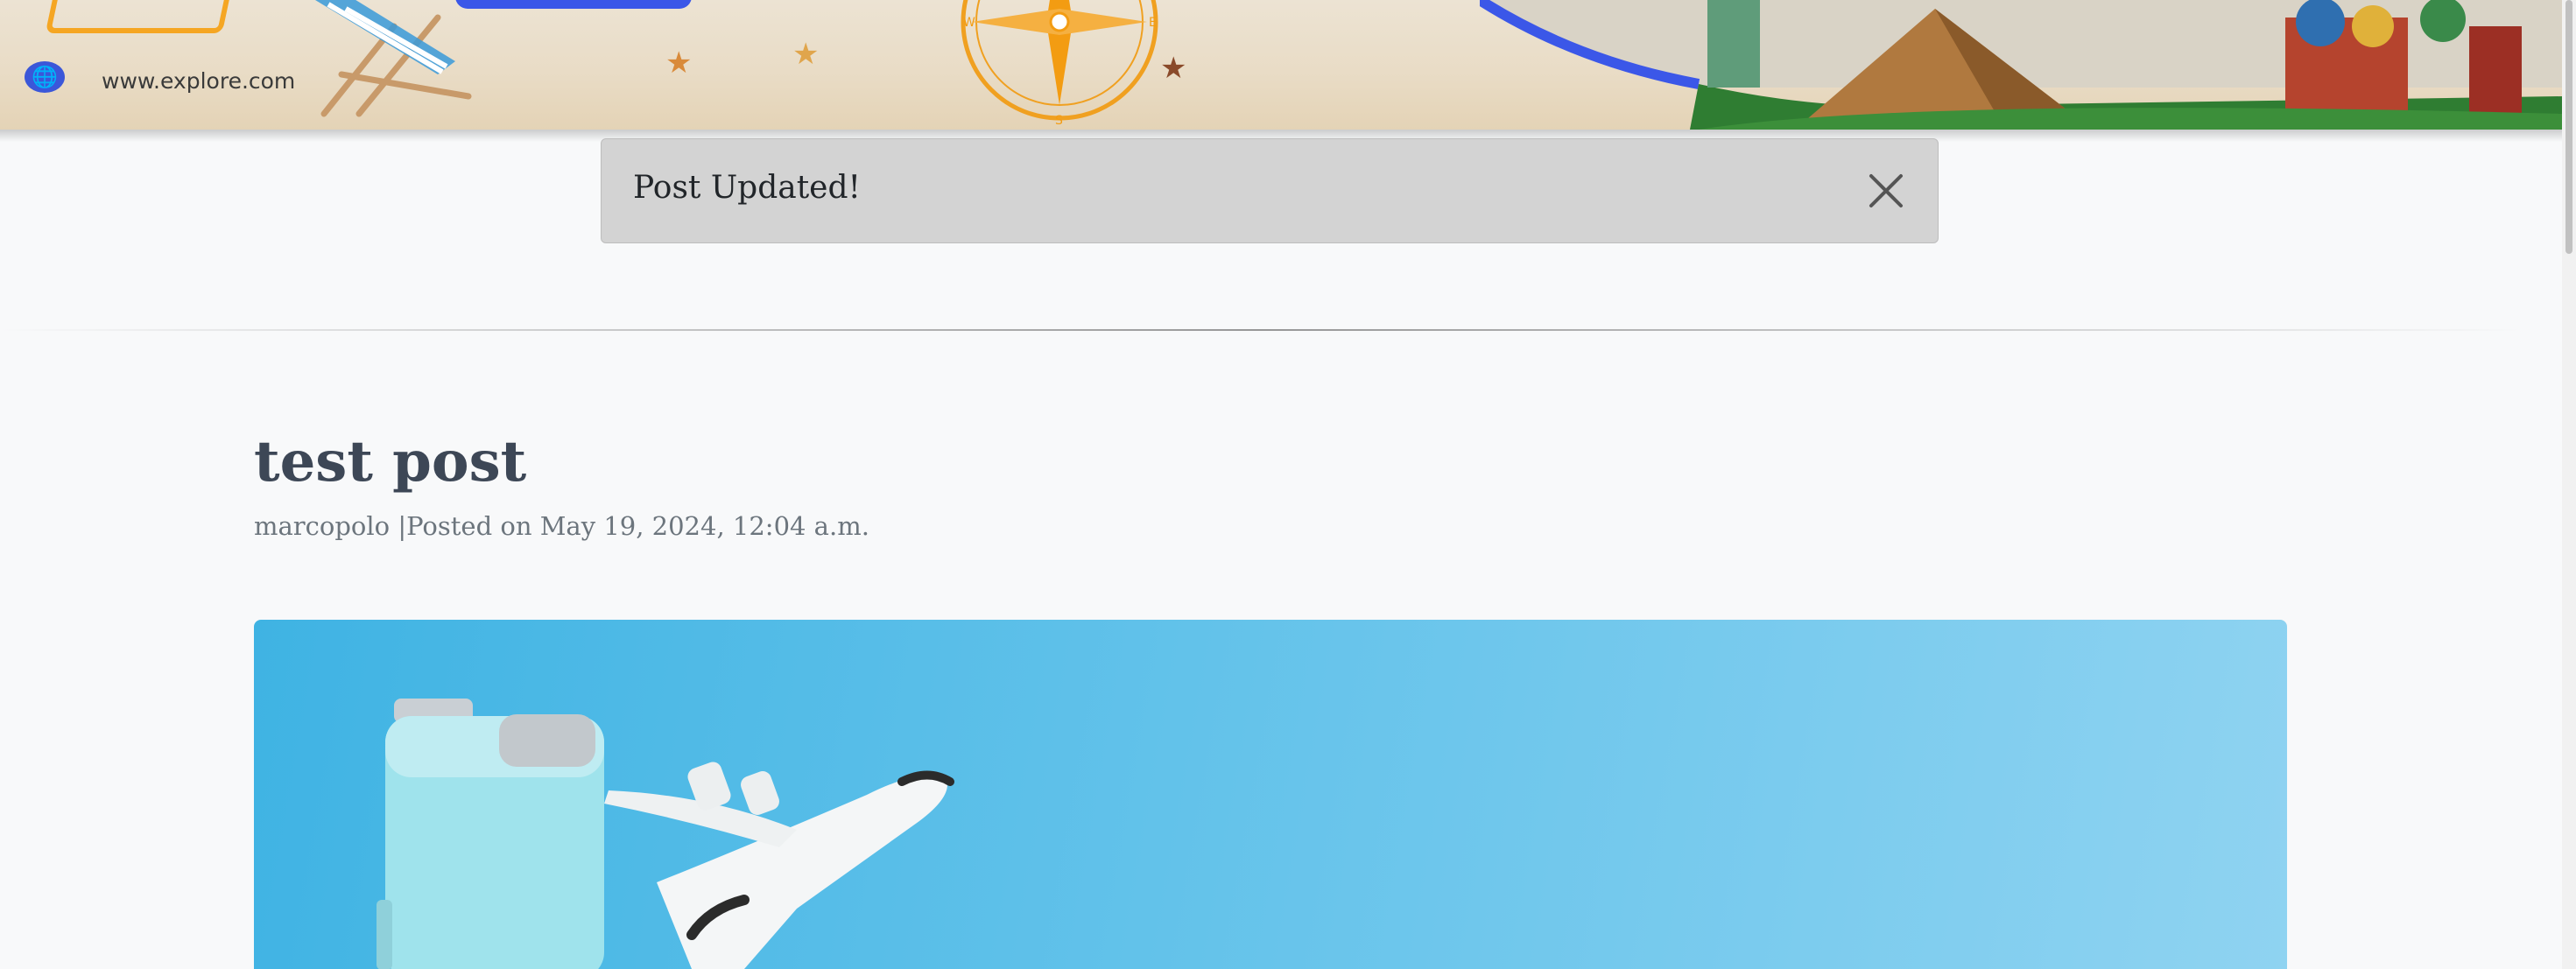  Describe the element at coordinates (747, 188) in the screenshot. I see `alert-message: Post Updated!` at that location.